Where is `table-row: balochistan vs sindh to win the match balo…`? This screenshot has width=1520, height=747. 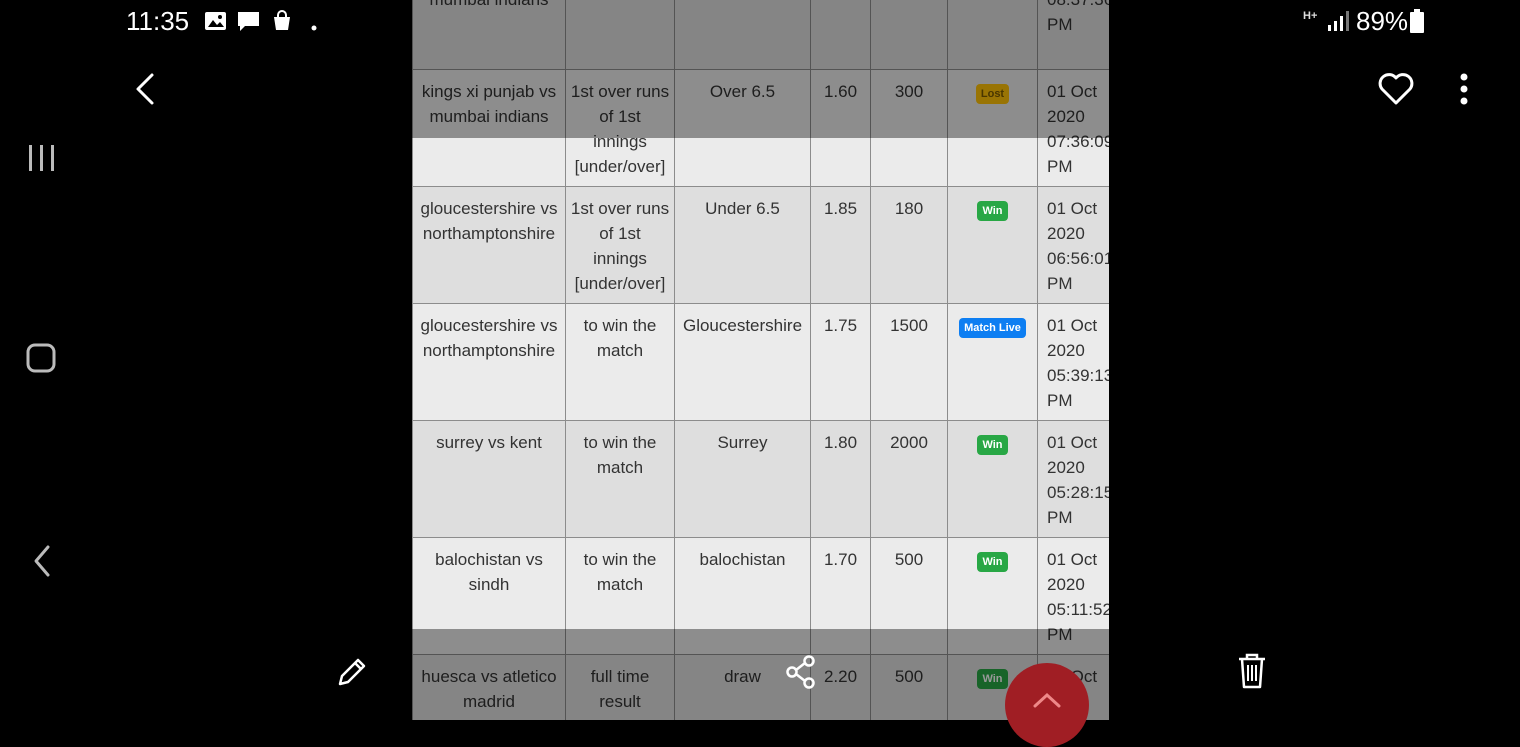 table-row: balochistan vs sindh to win the match balo… is located at coordinates (760, 596).